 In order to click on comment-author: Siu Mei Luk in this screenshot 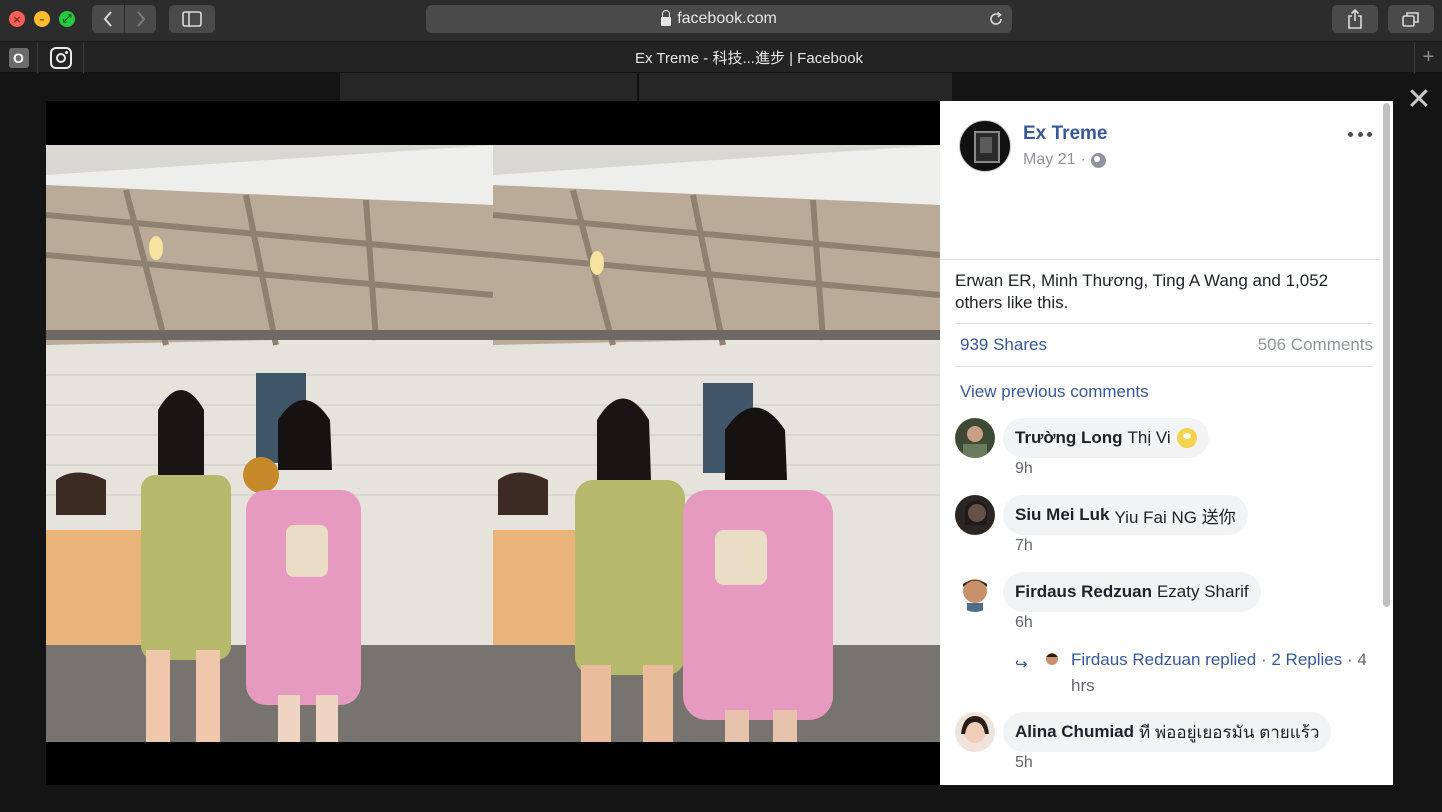, I will do `click(1062, 515)`.